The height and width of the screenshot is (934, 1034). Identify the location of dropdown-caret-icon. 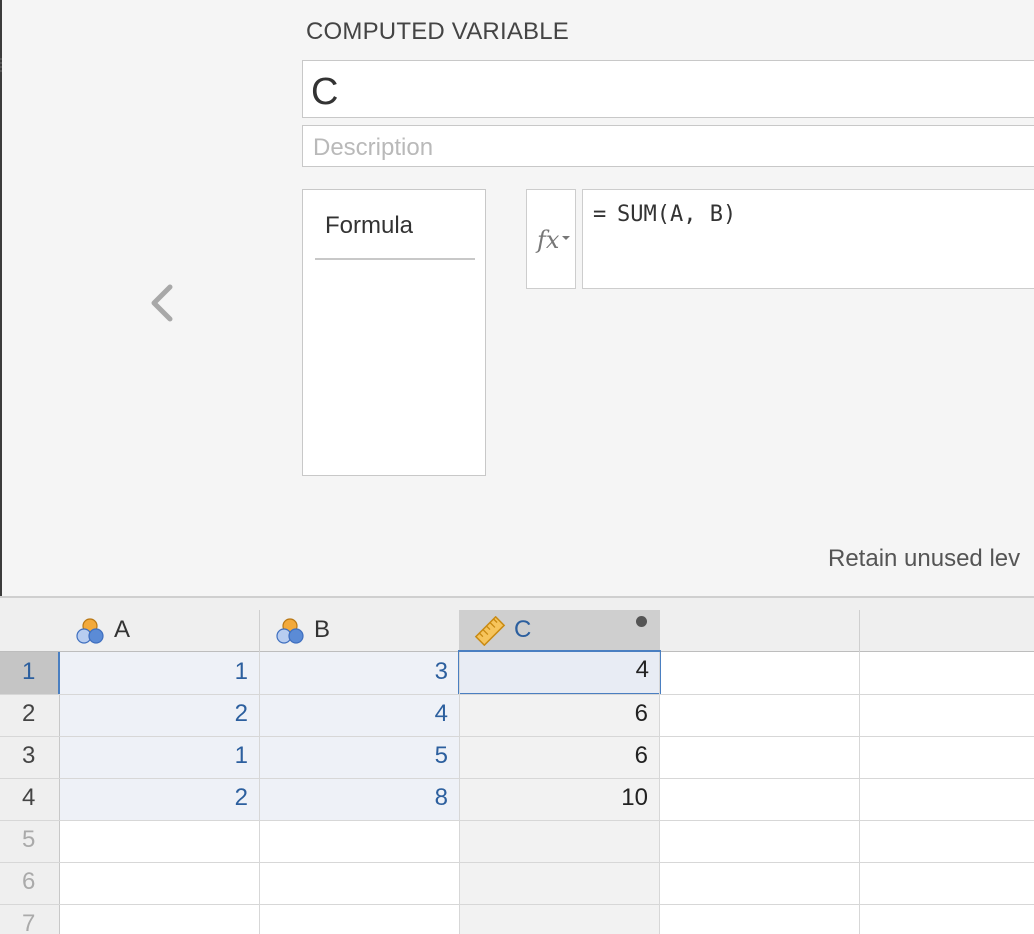
(566, 238).